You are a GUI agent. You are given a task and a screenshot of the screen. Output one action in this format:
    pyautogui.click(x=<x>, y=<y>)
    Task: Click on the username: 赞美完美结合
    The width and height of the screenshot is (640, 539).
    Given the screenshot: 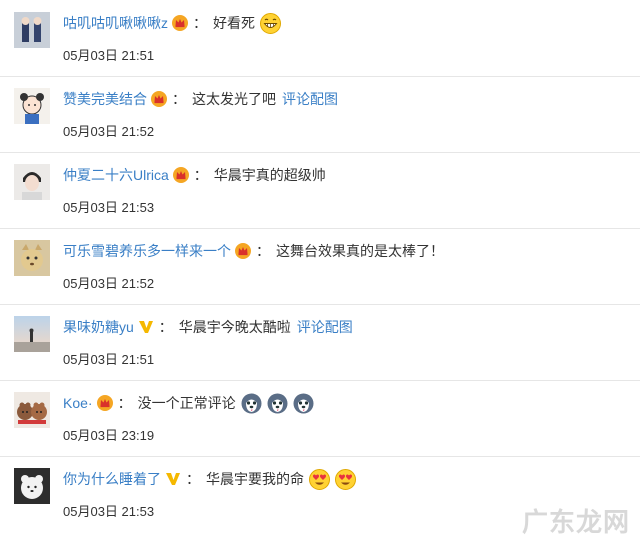 What is the action you would take?
    pyautogui.click(x=105, y=99)
    